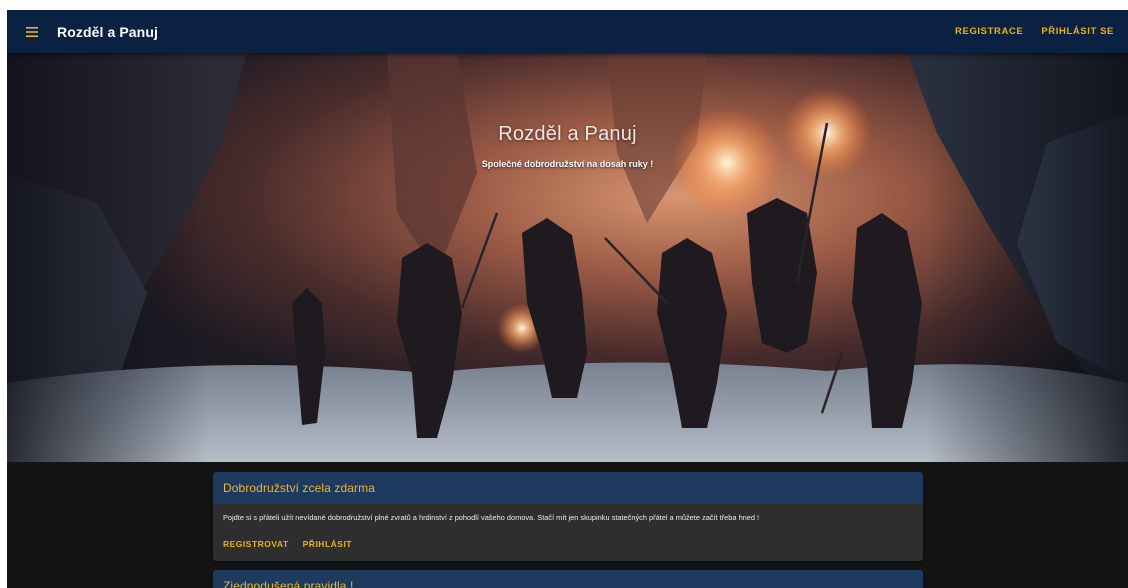 Image resolution: width=1128 pixels, height=588 pixels. I want to click on register-link: REGISTRACE, so click(989, 31).